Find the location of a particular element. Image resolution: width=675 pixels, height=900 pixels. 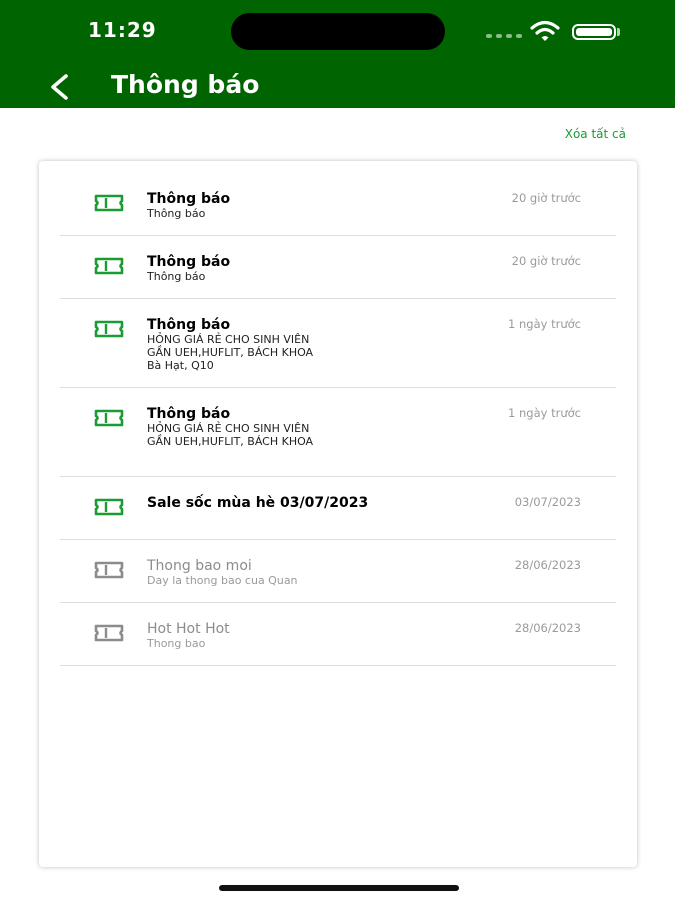

app-header: 11:29 Thông báo is located at coordinates (337, 54).